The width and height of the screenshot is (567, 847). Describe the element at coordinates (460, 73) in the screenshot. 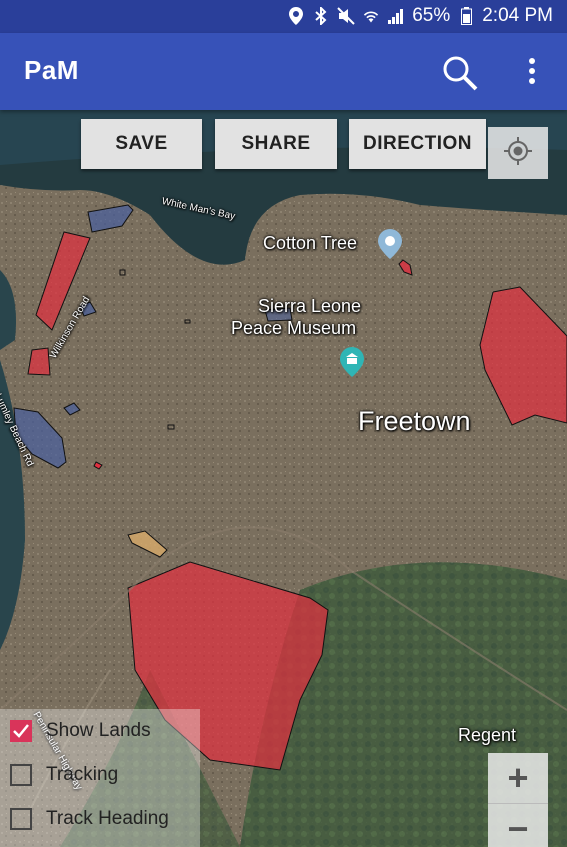

I see `search-icon` at that location.